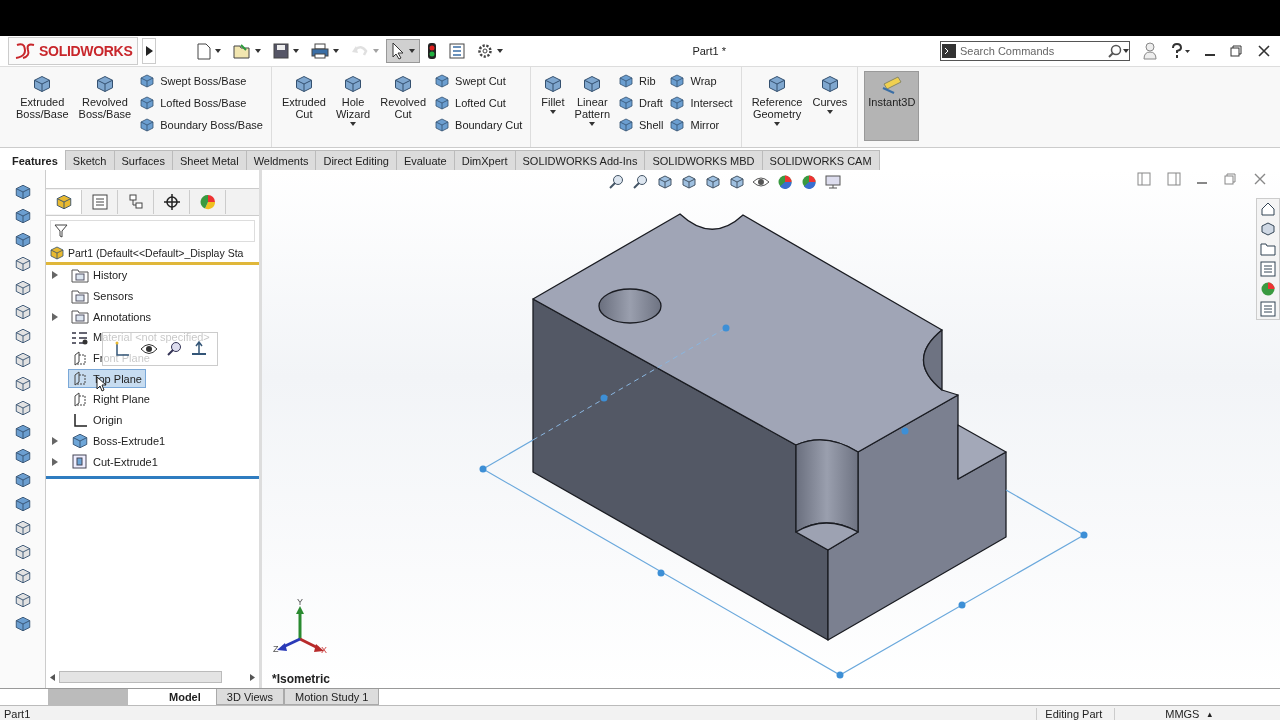 The image size is (1280, 720). Describe the element at coordinates (73, 51) in the screenshot. I see `logo: SOLIDWORKS` at that location.